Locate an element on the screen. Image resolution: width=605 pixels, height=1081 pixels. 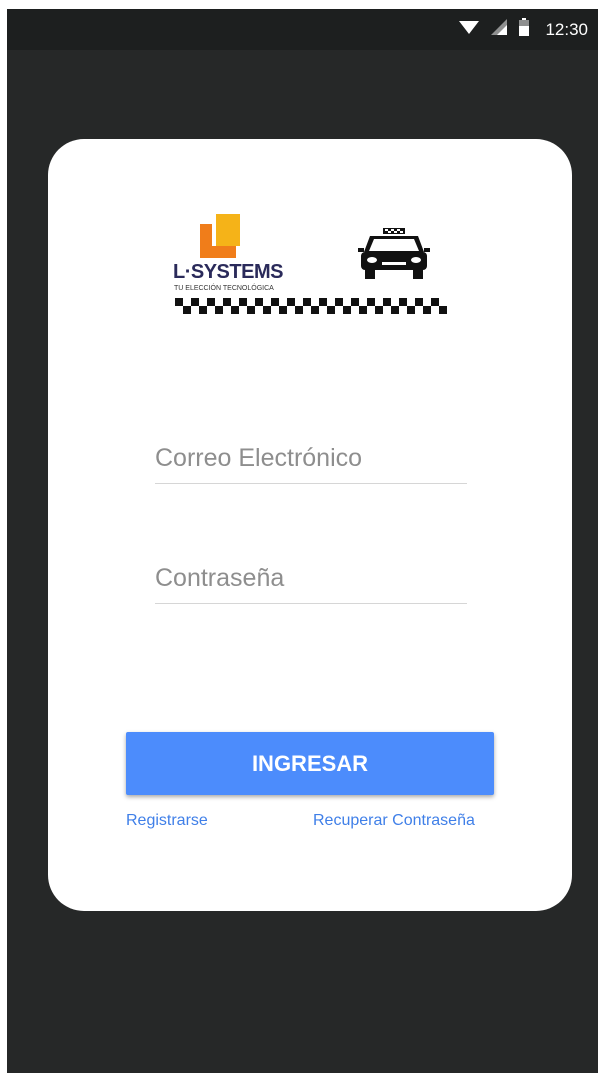
password-field is located at coordinates (311, 576).